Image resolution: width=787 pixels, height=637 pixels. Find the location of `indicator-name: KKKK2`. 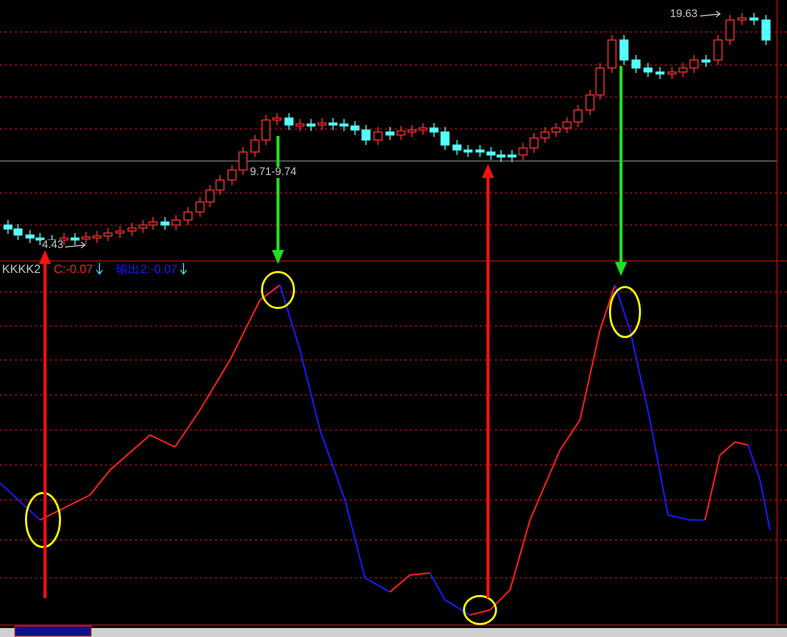

indicator-name: KKKK2 is located at coordinates (21, 269).